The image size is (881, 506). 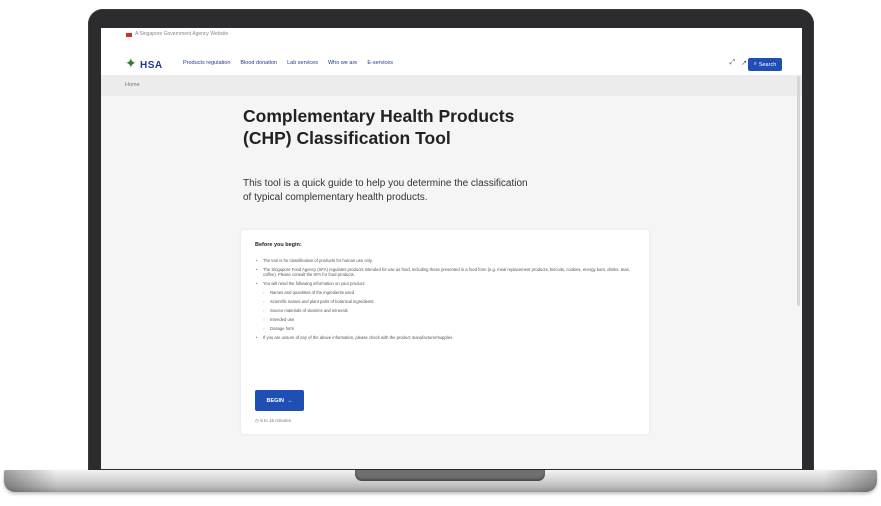 What do you see at coordinates (738, 63) in the screenshot?
I see `header-icons: ⤢ ↗` at bounding box center [738, 63].